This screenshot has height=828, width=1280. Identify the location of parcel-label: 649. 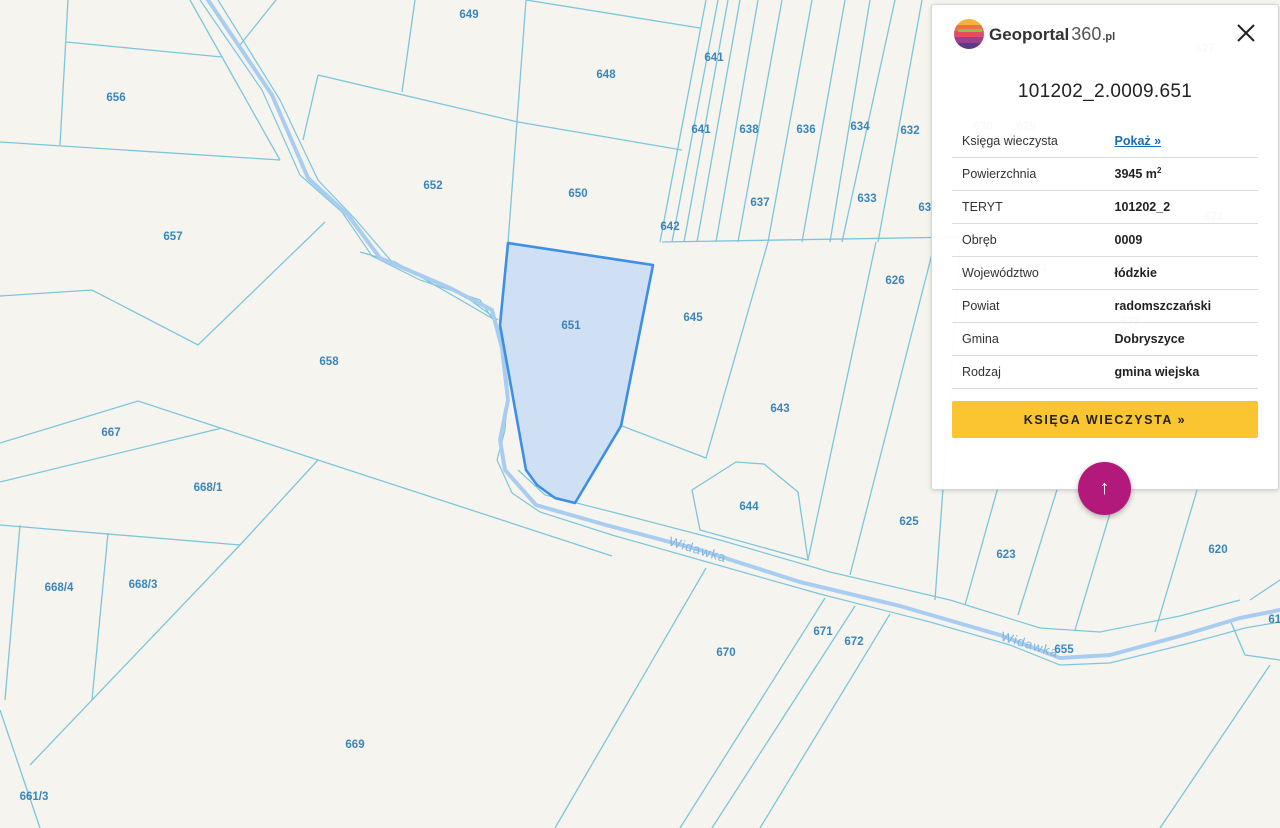
(468, 15).